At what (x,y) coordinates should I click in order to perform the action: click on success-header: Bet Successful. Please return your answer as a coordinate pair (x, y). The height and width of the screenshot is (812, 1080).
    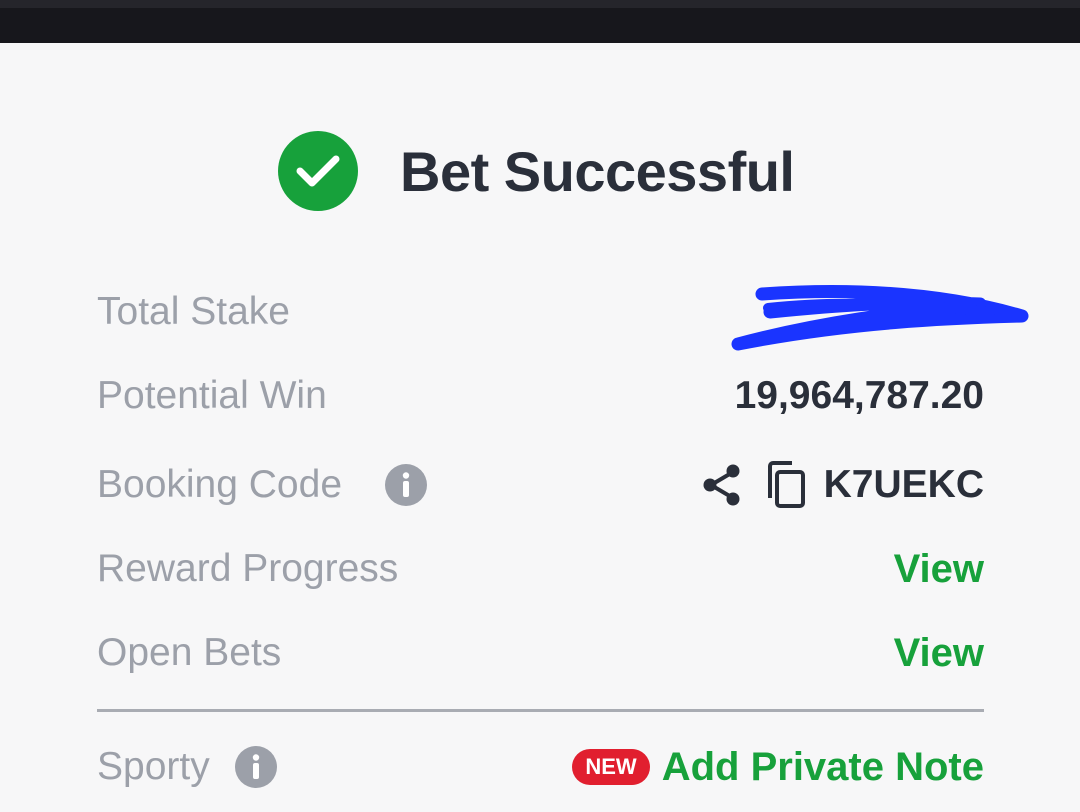
    Looking at the image, I should click on (536, 171).